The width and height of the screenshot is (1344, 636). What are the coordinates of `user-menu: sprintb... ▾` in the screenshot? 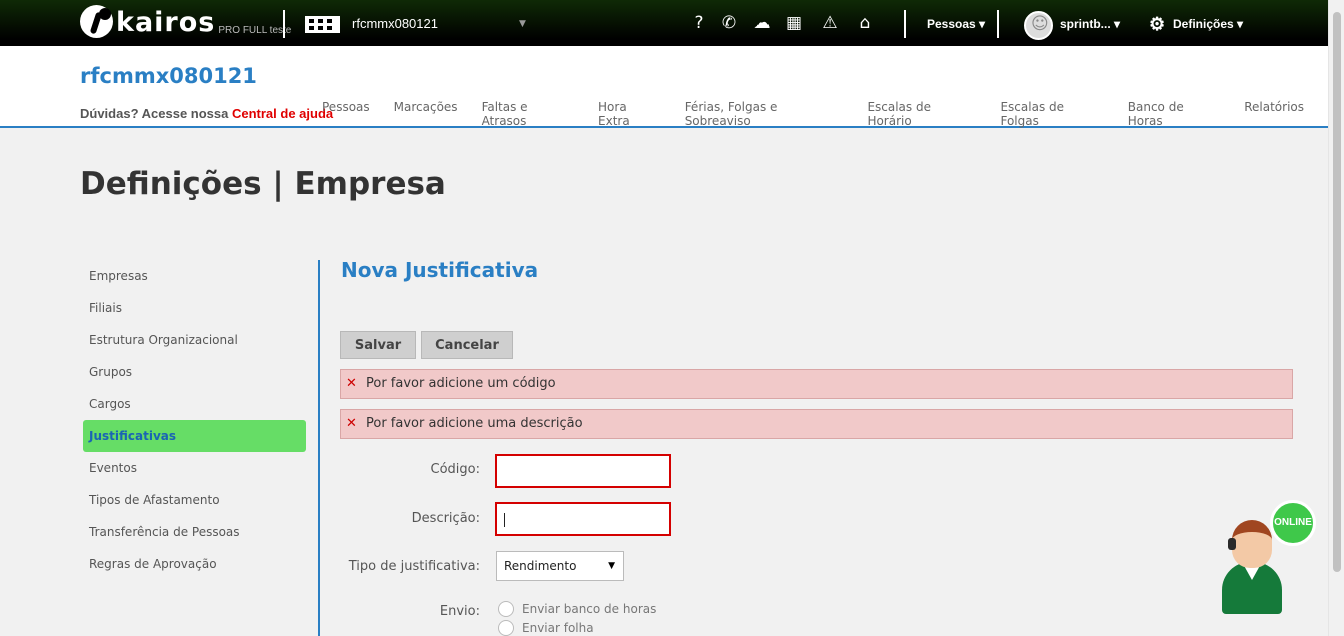 It's located at (1090, 24).